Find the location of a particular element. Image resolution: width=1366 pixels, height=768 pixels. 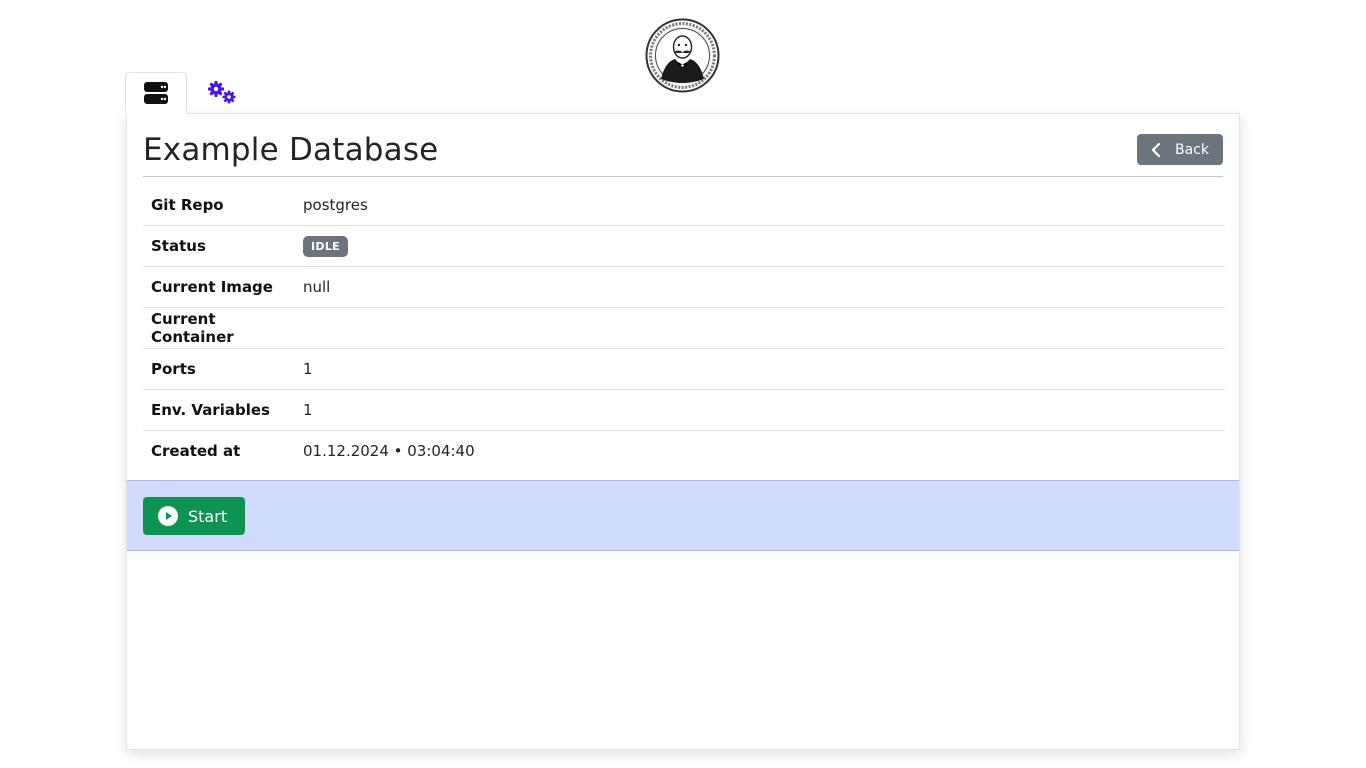

action-bar: Start is located at coordinates (683, 515).